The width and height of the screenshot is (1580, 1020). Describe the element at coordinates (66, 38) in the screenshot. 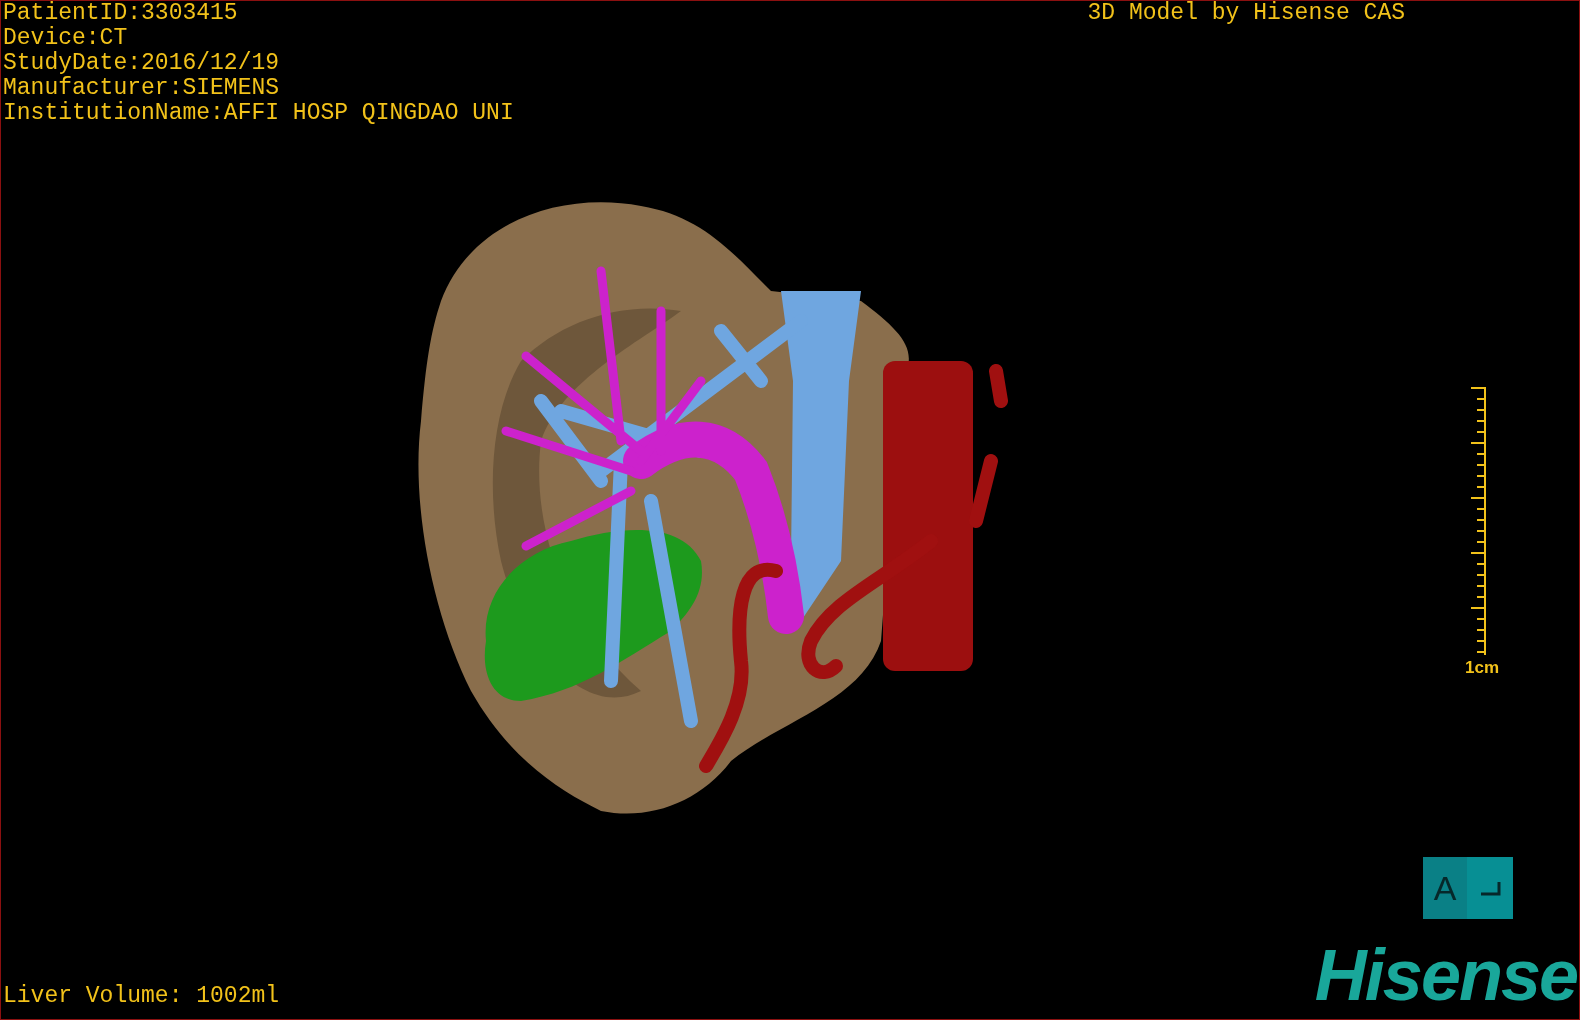

I see `study-info-text: Device:CT` at that location.